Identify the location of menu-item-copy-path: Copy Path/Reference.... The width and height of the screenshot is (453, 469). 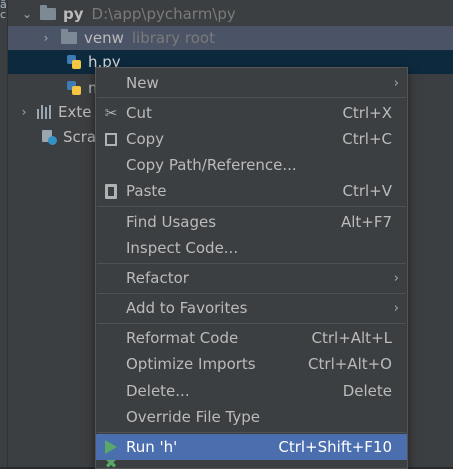
(251, 165).